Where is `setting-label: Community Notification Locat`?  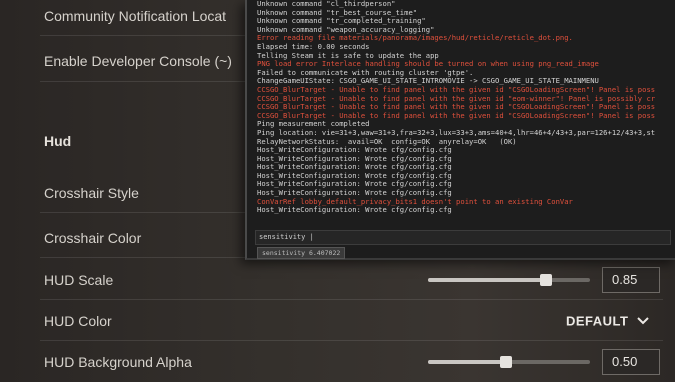 setting-label: Community Notification Locat is located at coordinates (135, 15).